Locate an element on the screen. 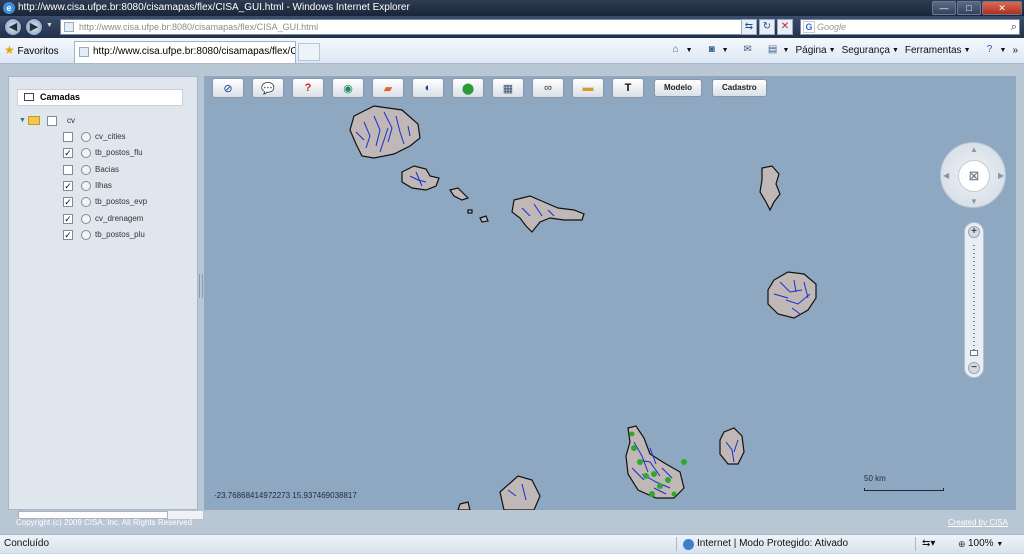 This screenshot has height=554, width=1024. layers-title: Camadas is located at coordinates (60, 97).